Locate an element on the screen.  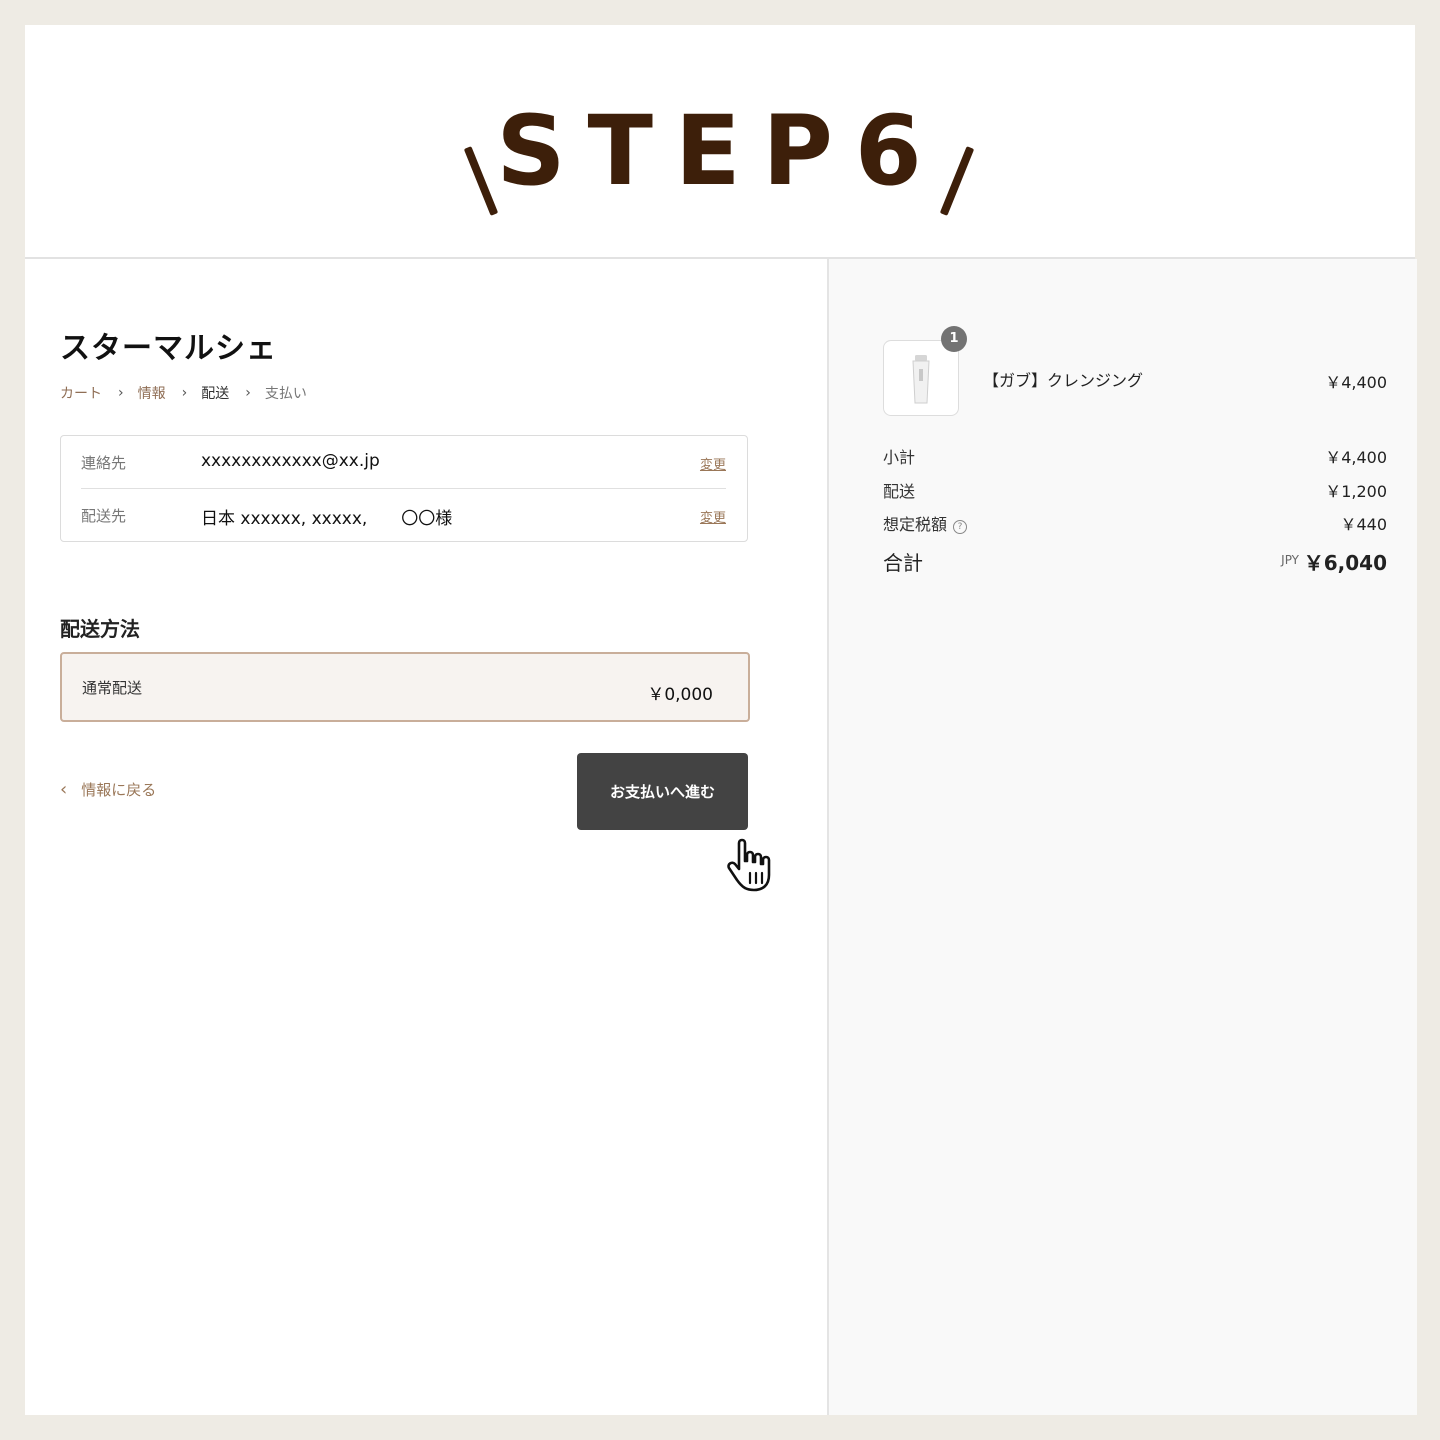
back-to-info-link: ‹ 情報に戻る is located at coordinates (108, 789).